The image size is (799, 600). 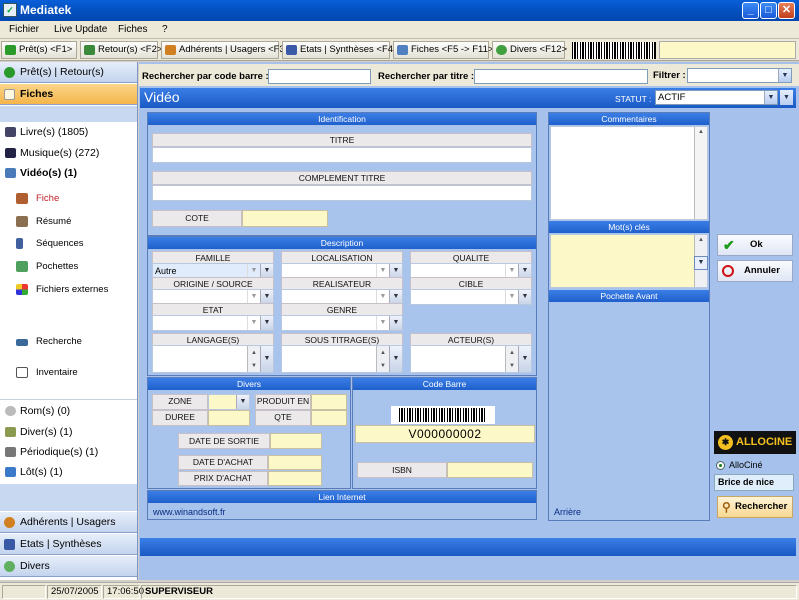 What do you see at coordinates (629, 173) in the screenshot?
I see `commentaires-textarea: ▲` at bounding box center [629, 173].